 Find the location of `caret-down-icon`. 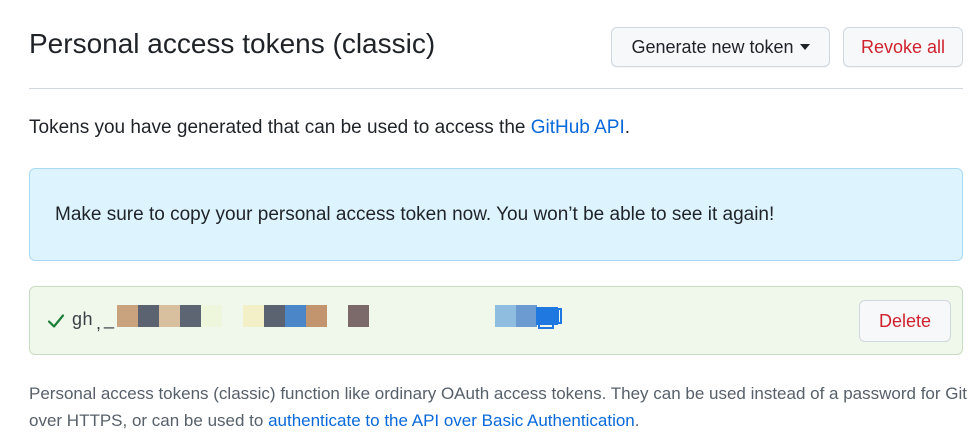

caret-down-icon is located at coordinates (804, 47).